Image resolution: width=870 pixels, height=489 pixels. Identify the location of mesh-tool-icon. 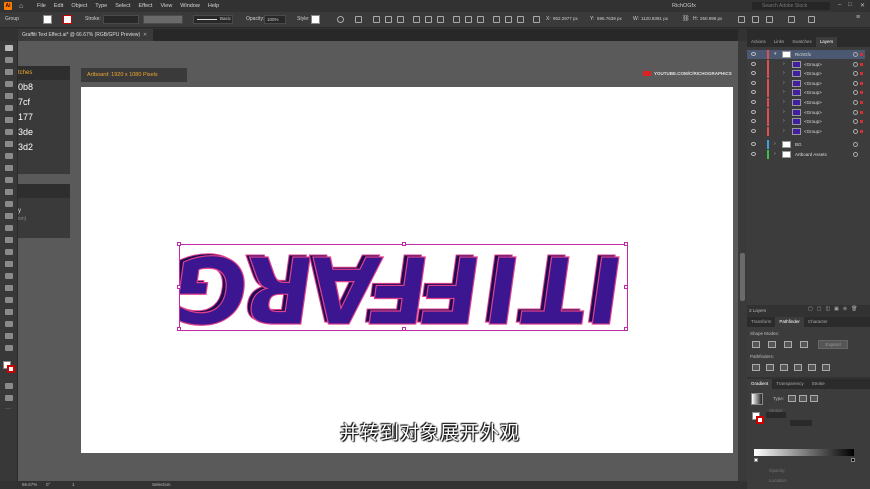
(9, 252).